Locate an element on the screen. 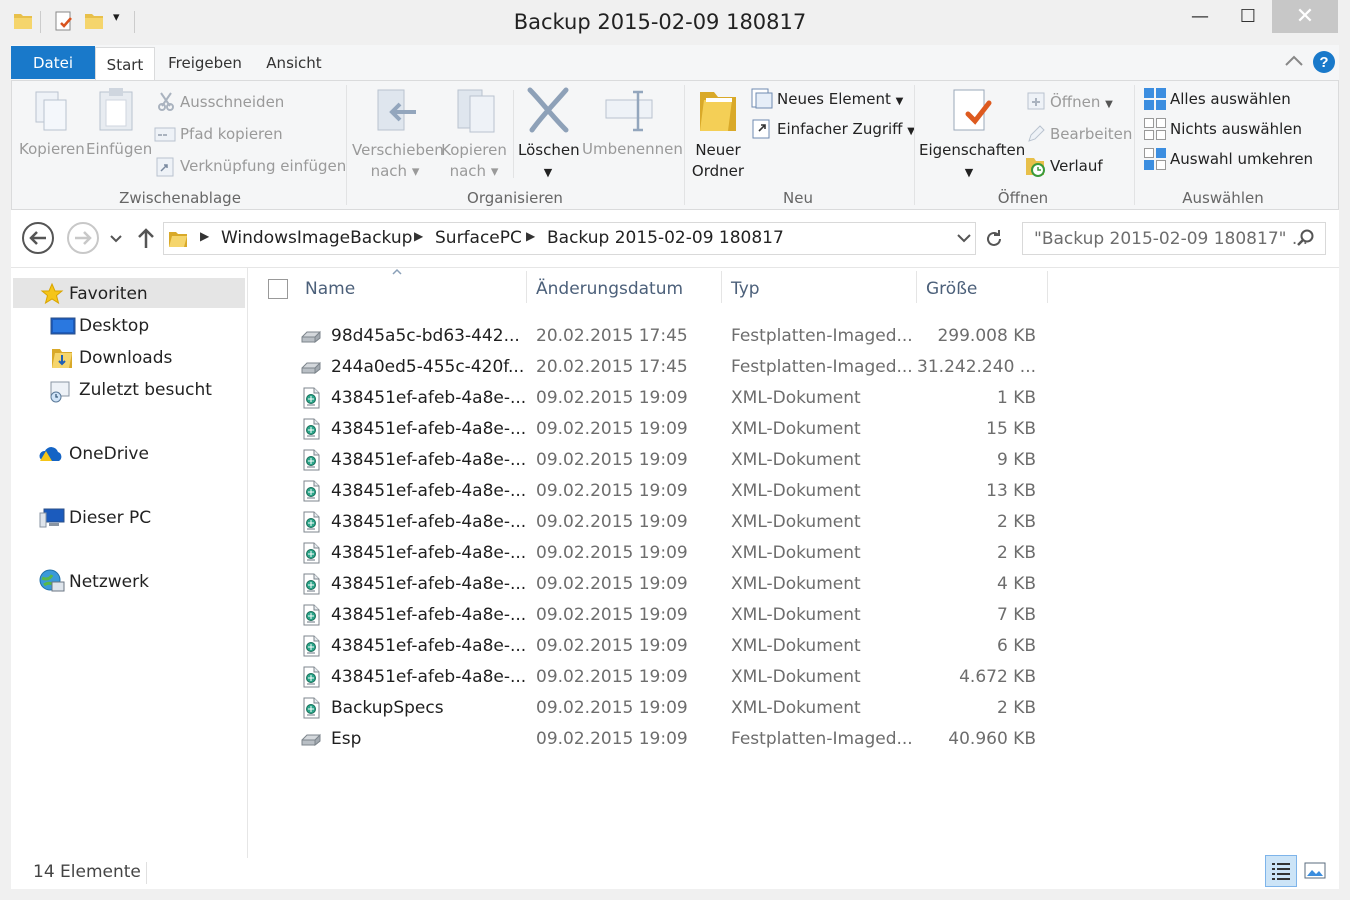 This screenshot has width=1350, height=900. maximize-button: ☐ is located at coordinates (1248, 16).